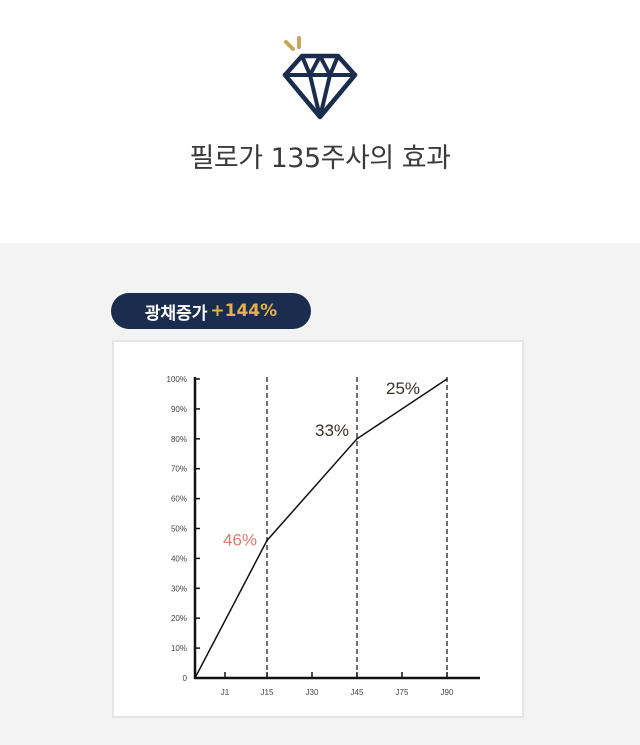 Image resolution: width=640 pixels, height=745 pixels. What do you see at coordinates (320, 78) in the screenshot?
I see `diamond-icon` at bounding box center [320, 78].